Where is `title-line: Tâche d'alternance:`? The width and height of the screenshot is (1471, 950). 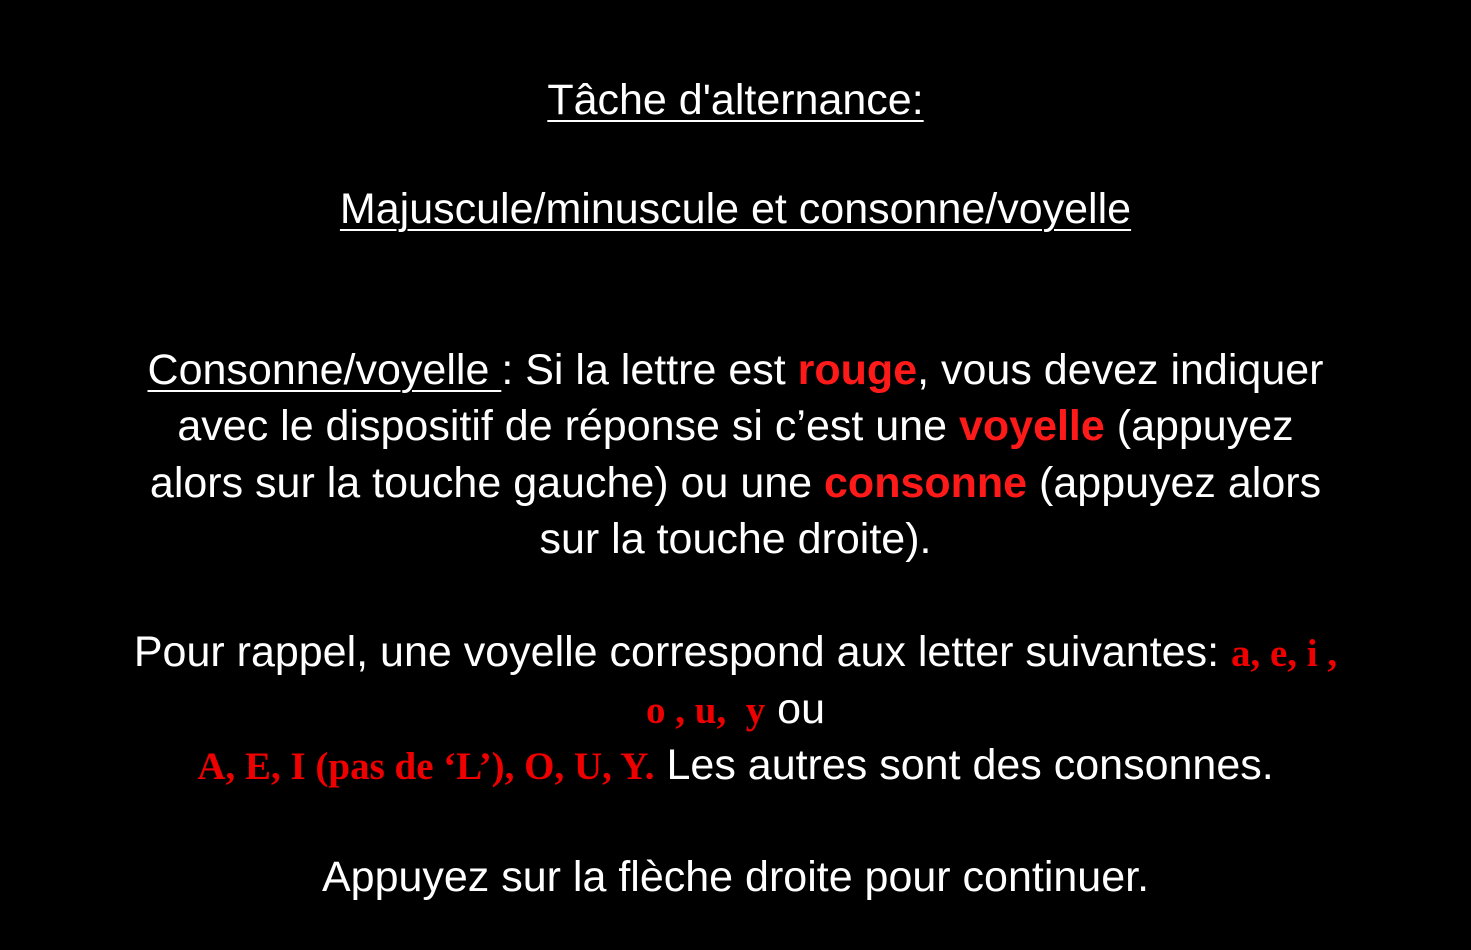
title-line: Tâche d'alternance: is located at coordinates (735, 100).